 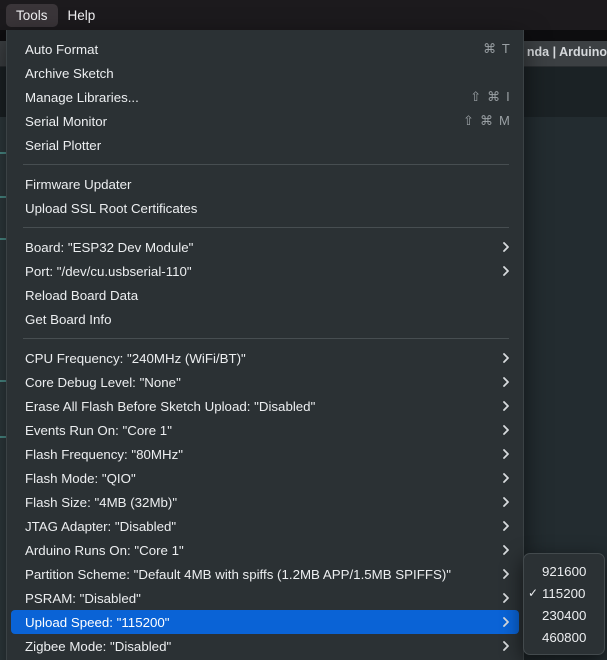 I want to click on menu-item-label: Flash Size: "4MB (32Mb)", so click(x=101, y=502).